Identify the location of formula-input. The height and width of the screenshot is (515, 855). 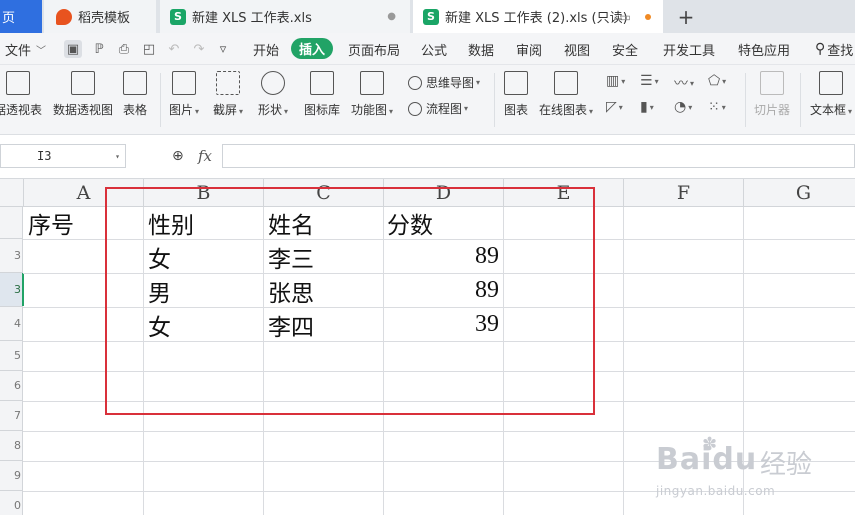
(538, 156).